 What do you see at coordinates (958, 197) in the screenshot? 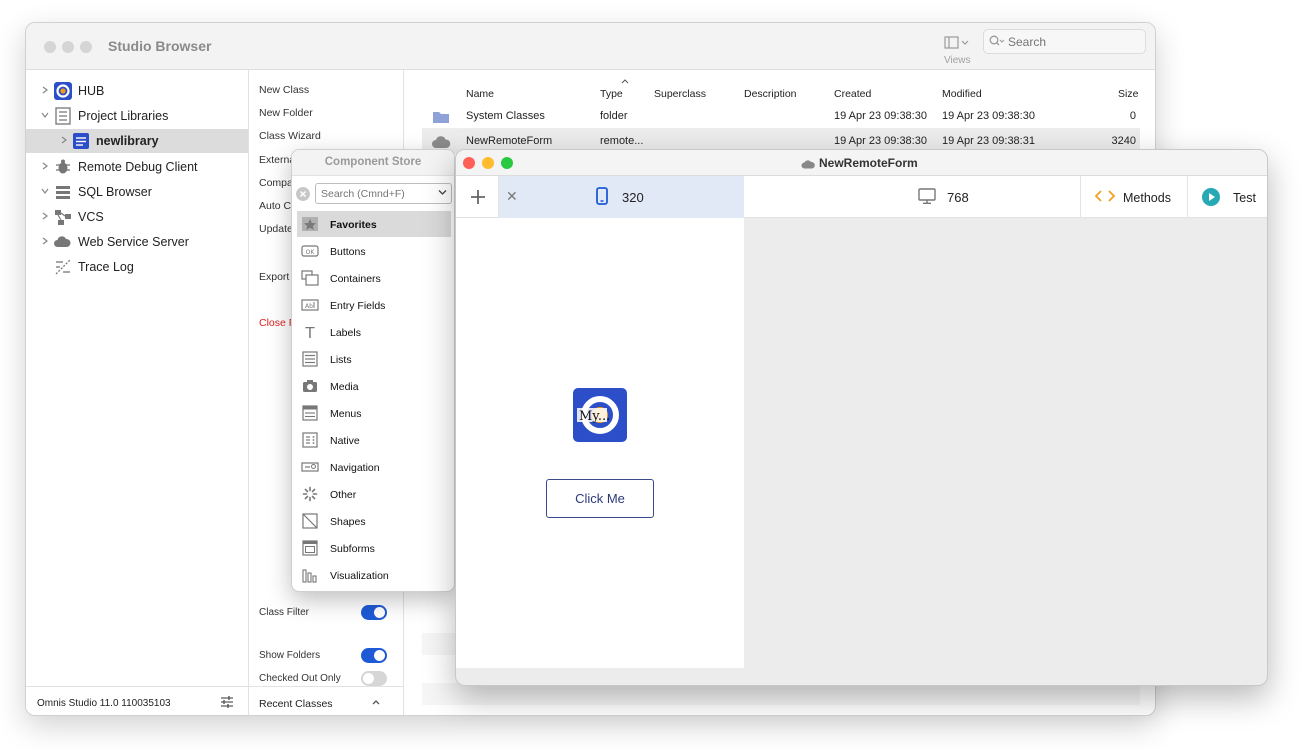
I see `desktop-width-label: 768` at bounding box center [958, 197].